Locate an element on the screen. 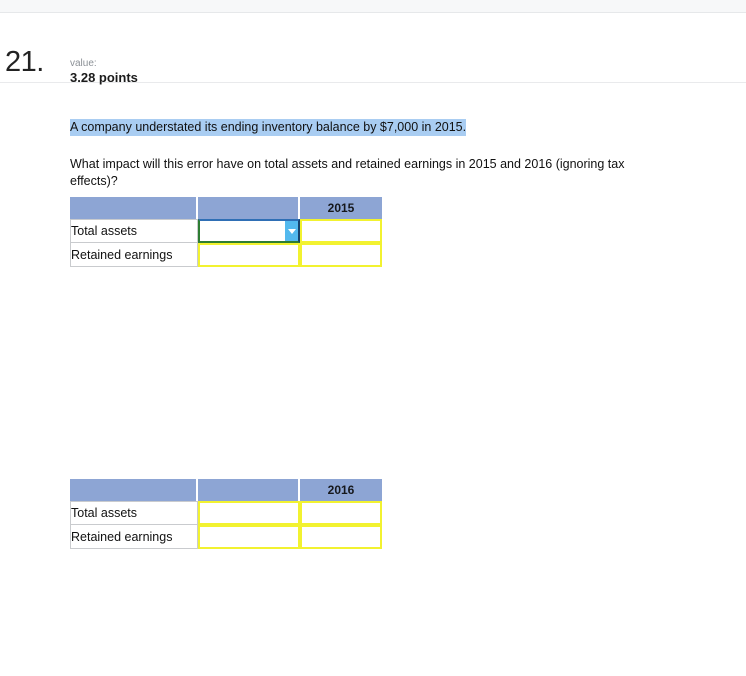 Image resolution: width=746 pixels, height=676 pixels. question-header: 21. value: 3.28 points is located at coordinates (373, 49).